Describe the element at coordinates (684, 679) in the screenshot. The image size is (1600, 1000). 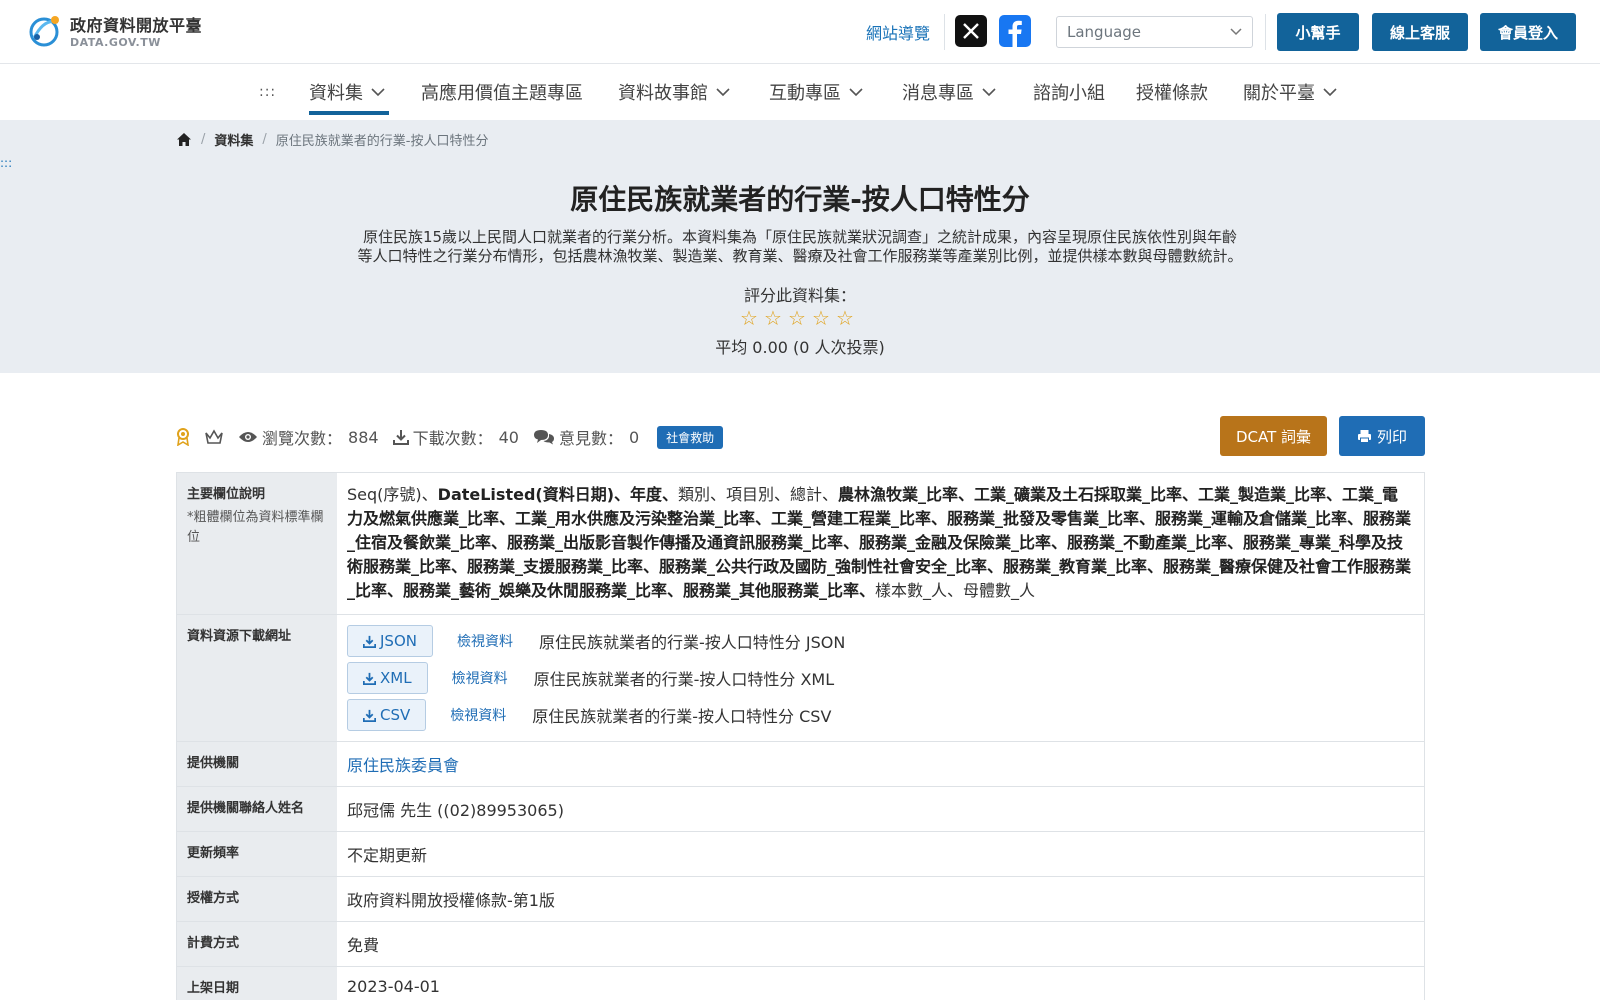
I see `resource-name: 原住民族就業者的行業-按人口特性分 XML` at that location.